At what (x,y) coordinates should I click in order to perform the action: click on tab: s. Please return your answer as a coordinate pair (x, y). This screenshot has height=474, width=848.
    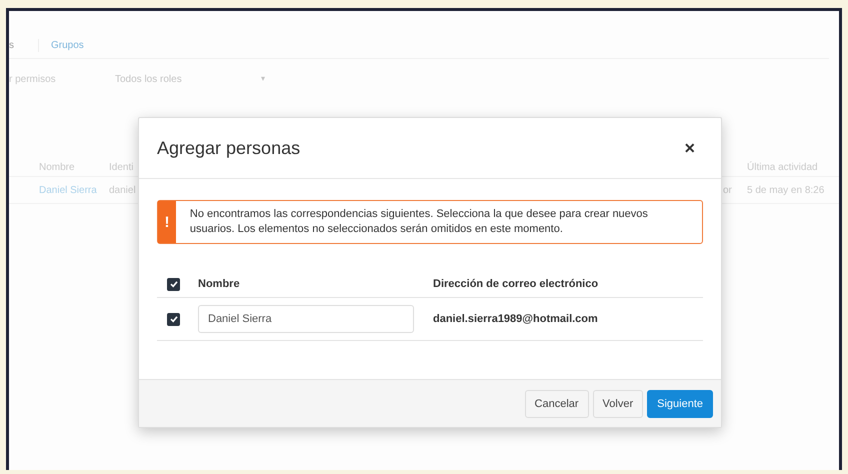
    Looking at the image, I should click on (16, 45).